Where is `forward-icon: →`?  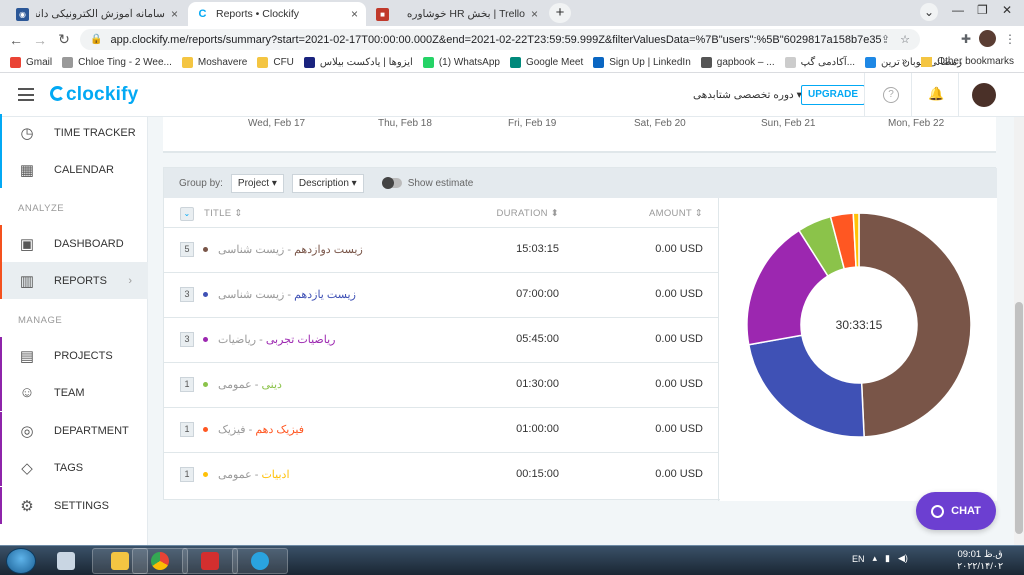
forward-icon: → is located at coordinates (40, 40).